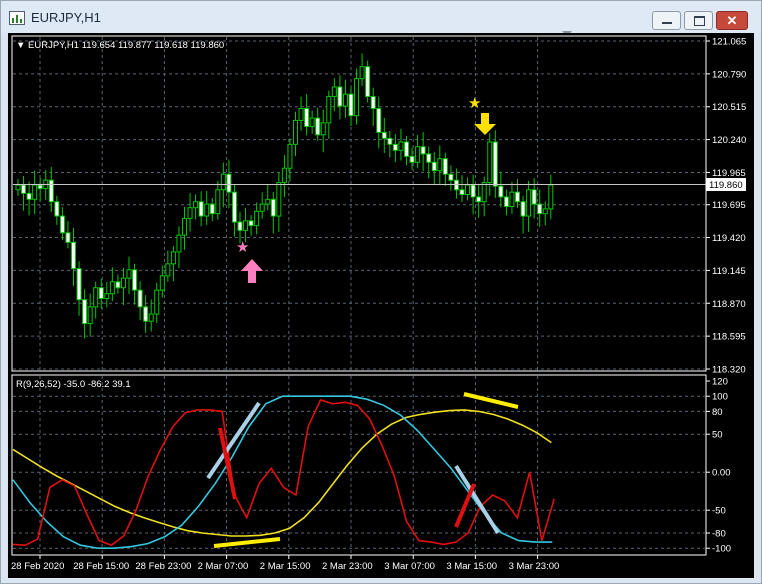 This screenshot has height=584, width=762. I want to click on close-icon: ✕, so click(732, 20).